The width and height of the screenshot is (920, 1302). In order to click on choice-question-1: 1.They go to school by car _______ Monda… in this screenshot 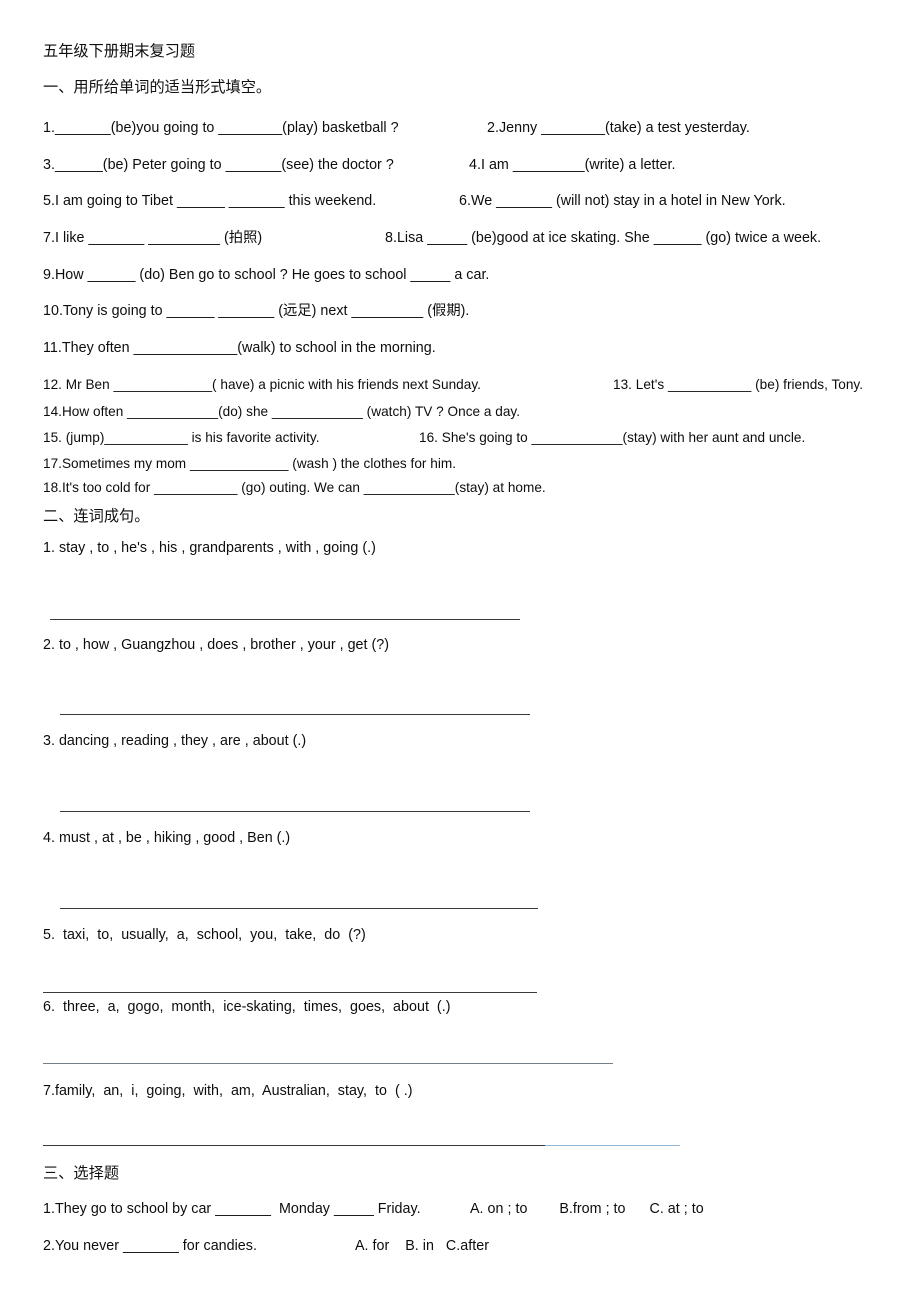, I will do `click(232, 1209)`.